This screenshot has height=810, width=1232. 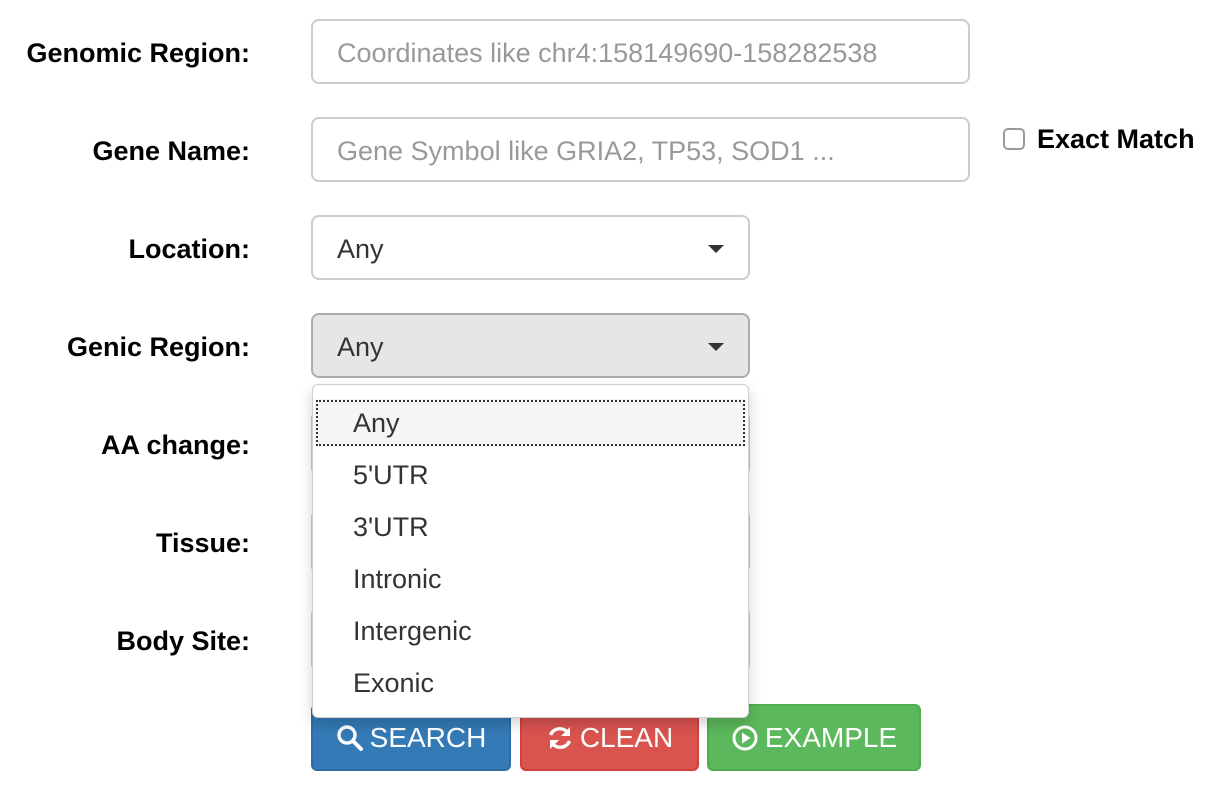 What do you see at coordinates (745, 737) in the screenshot?
I see `play-circle-icon` at bounding box center [745, 737].